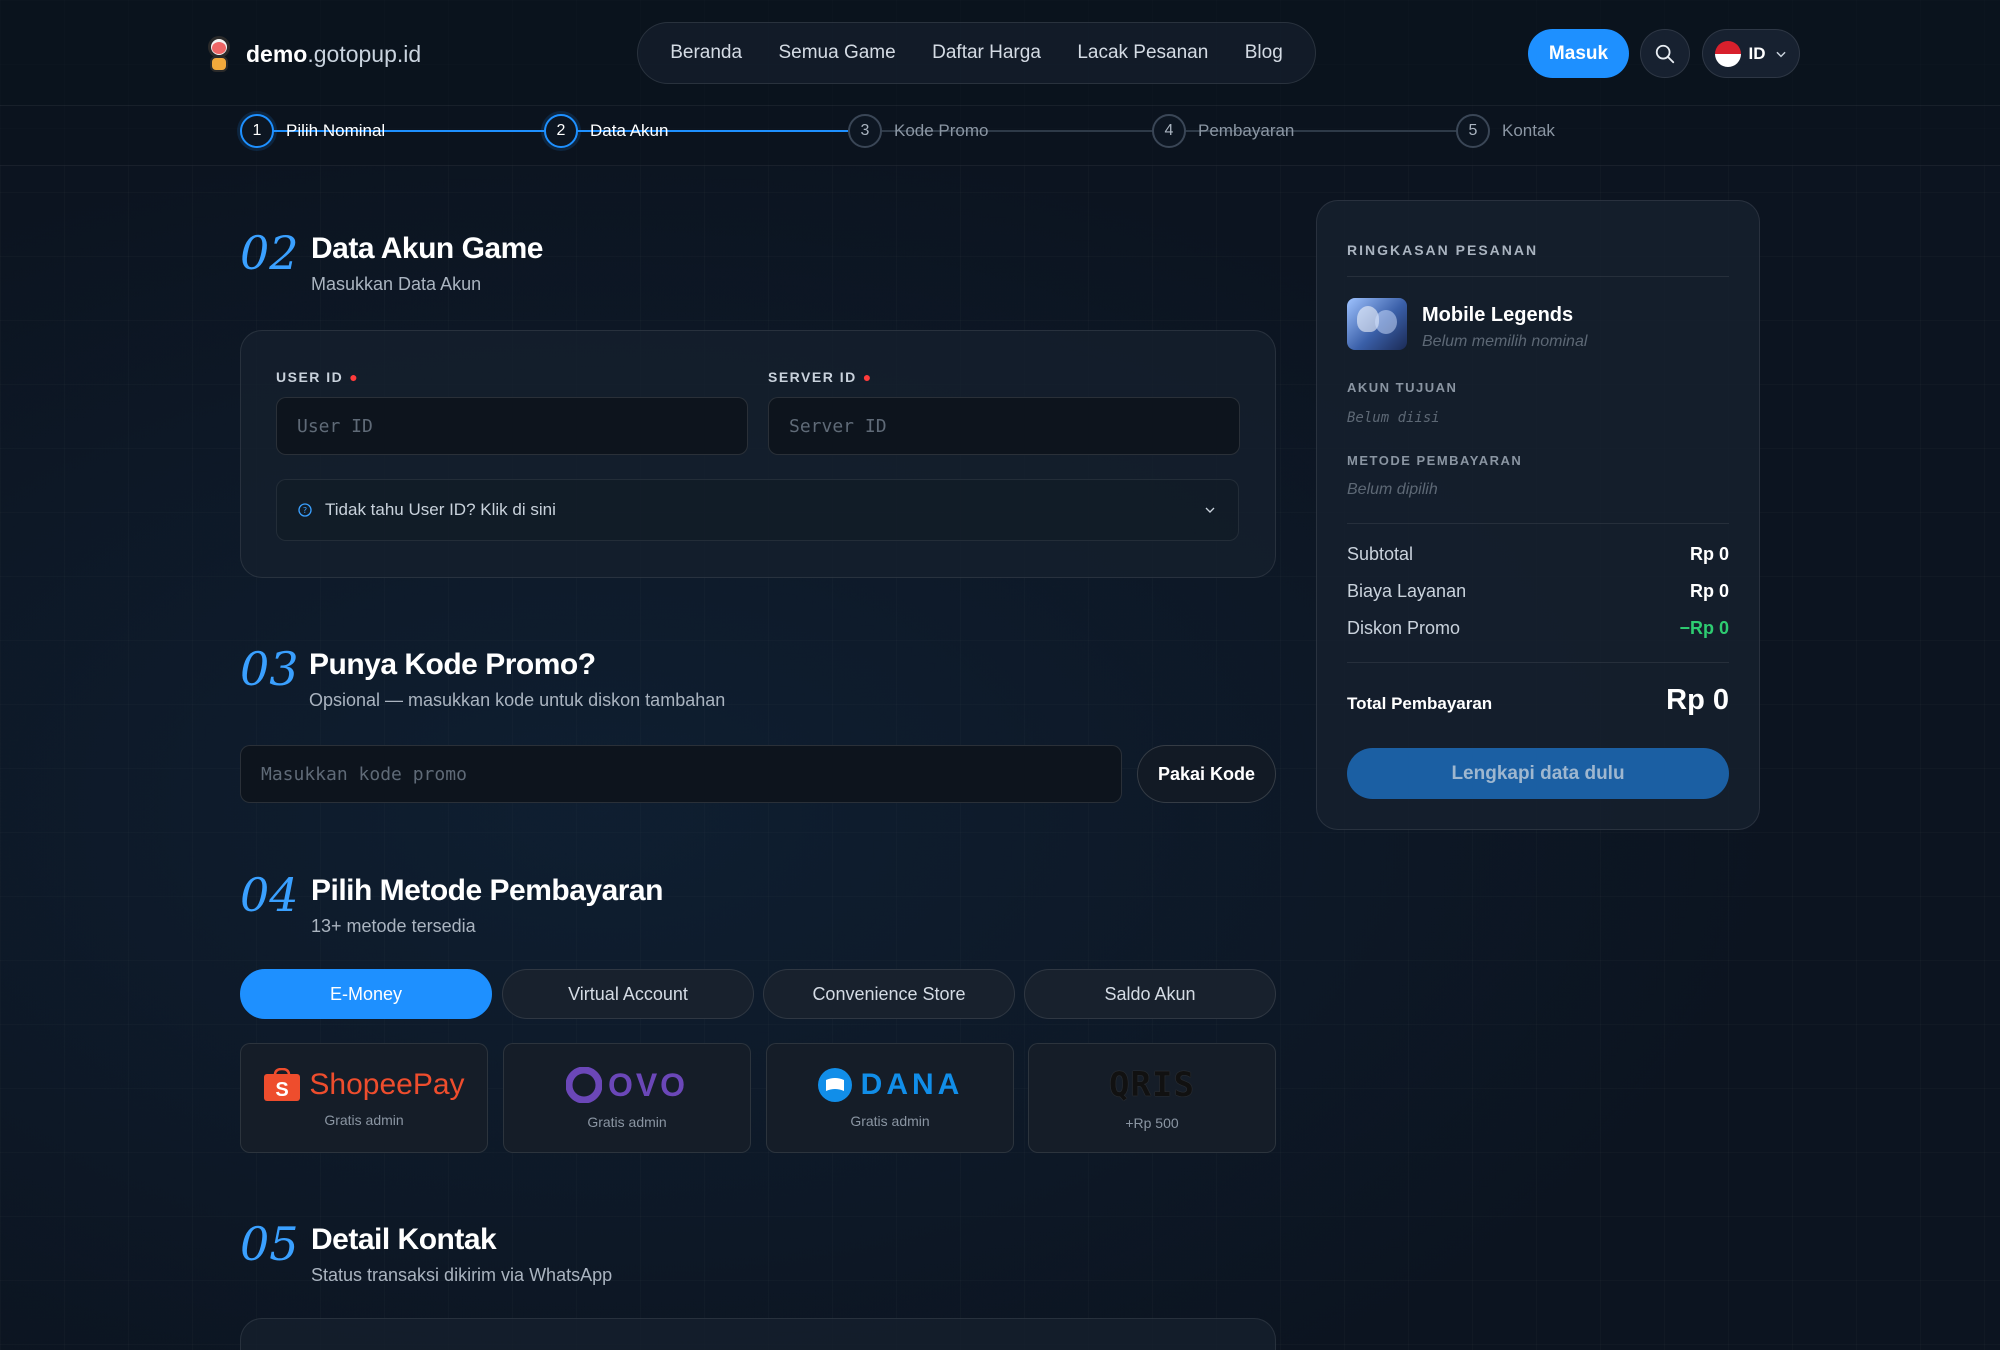 This screenshot has height=1350, width=2000. I want to click on service-fee-value: Rp 0, so click(1709, 591).